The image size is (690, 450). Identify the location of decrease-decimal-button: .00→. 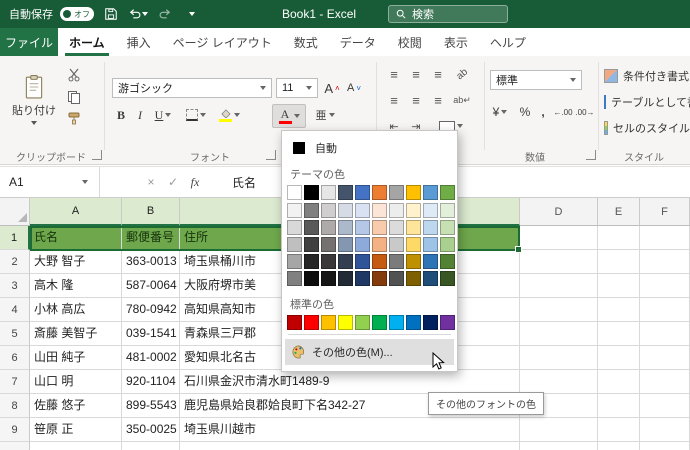
(585, 112).